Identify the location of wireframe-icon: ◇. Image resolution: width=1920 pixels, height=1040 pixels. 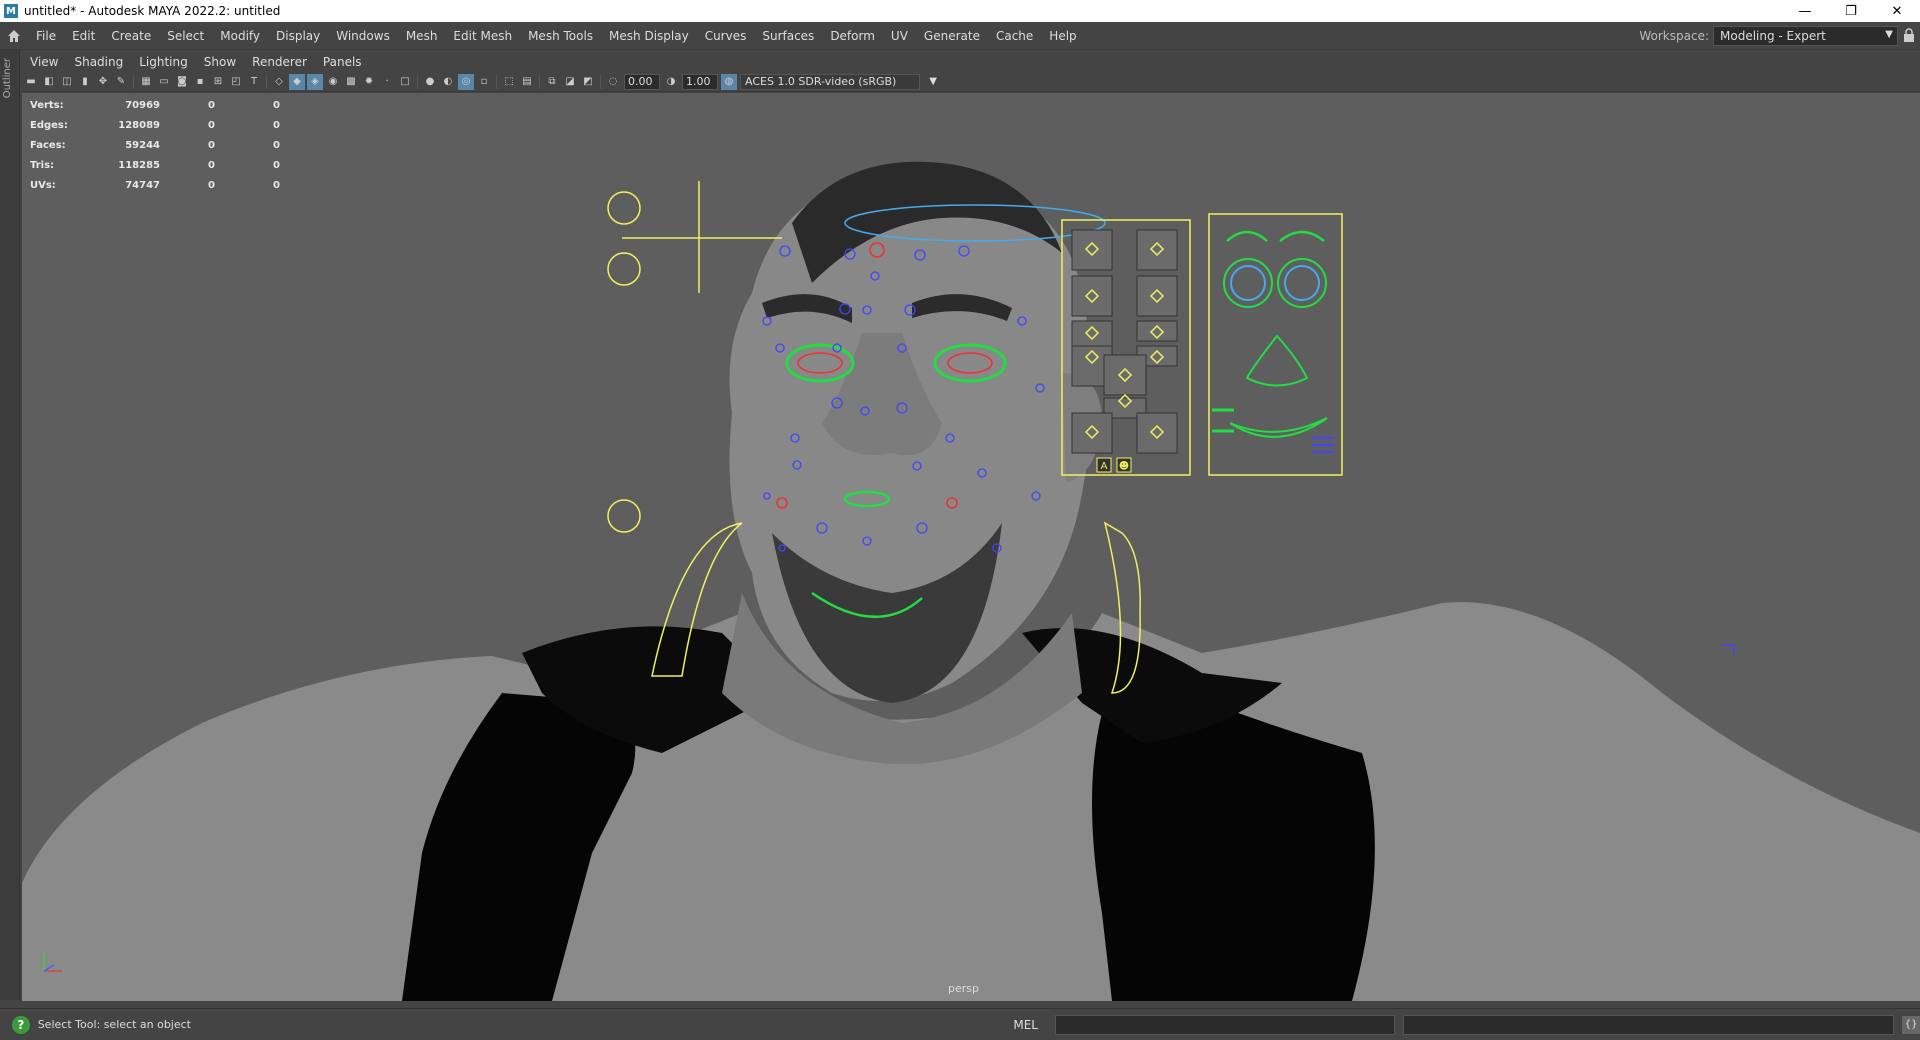
(279, 82).